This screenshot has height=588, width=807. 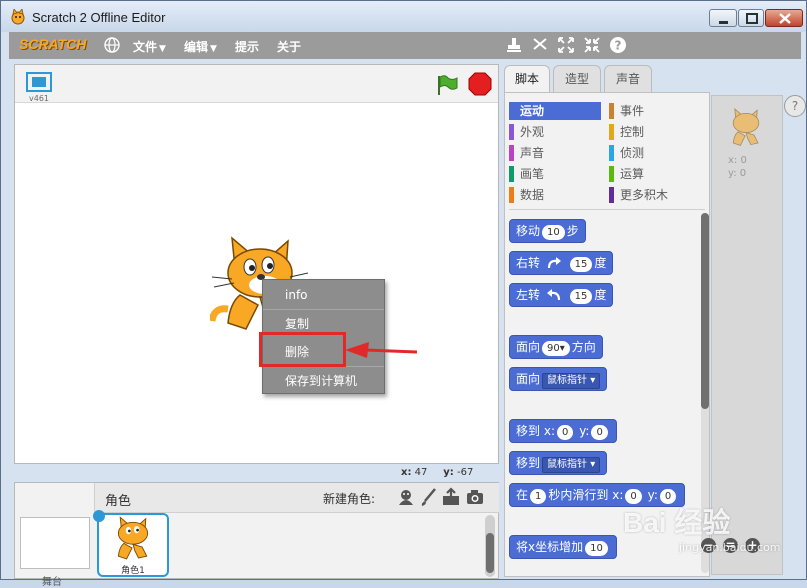 What do you see at coordinates (567, 380) in the screenshot?
I see `dropdown-value: 鼠标指针` at bounding box center [567, 380].